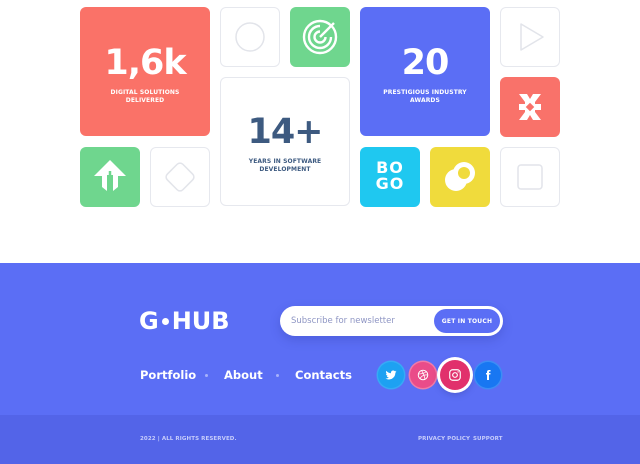 The image size is (640, 464). I want to click on instagram-link, so click(455, 375).